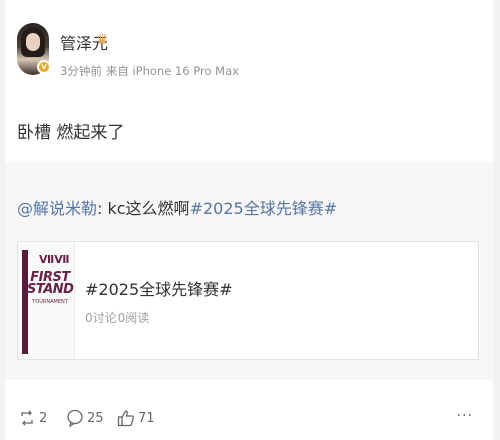 Image resolution: width=500 pixels, height=440 pixels. Describe the element at coordinates (95, 418) in the screenshot. I see `comment-count: 25` at that location.